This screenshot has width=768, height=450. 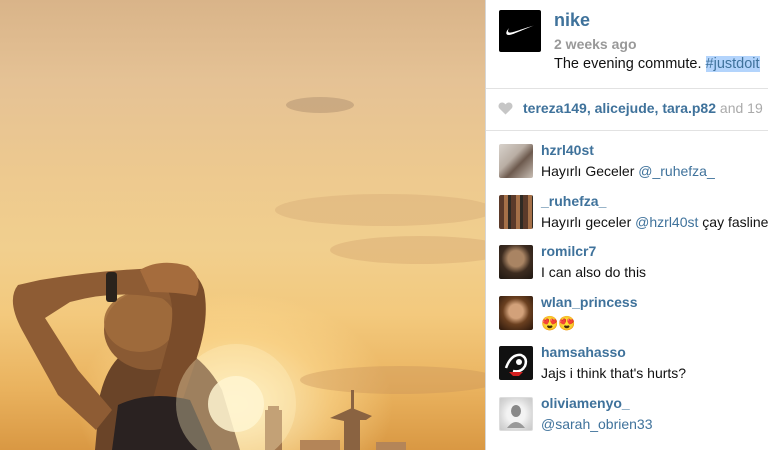 I want to click on comment-username: hzrl40st, so click(x=567, y=150).